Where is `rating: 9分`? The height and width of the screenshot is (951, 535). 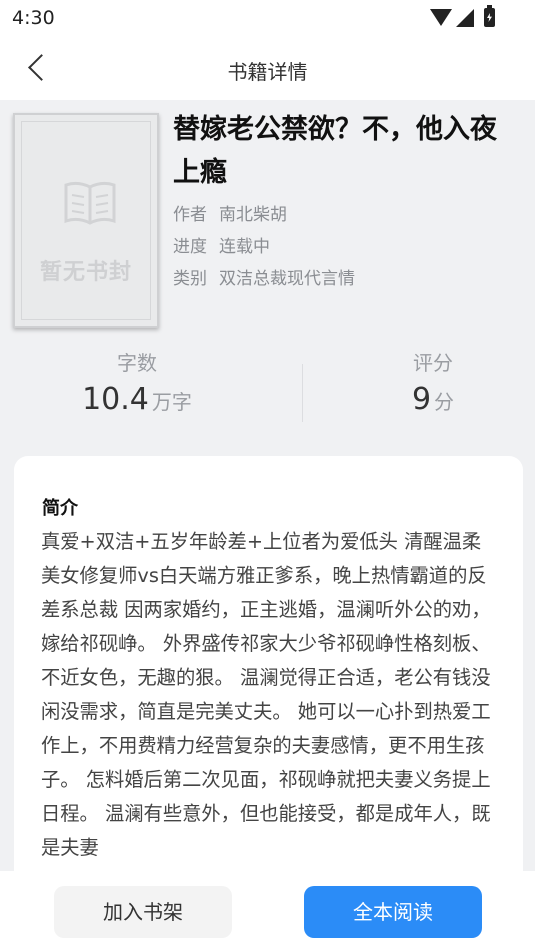 rating: 9分 is located at coordinates (429, 399).